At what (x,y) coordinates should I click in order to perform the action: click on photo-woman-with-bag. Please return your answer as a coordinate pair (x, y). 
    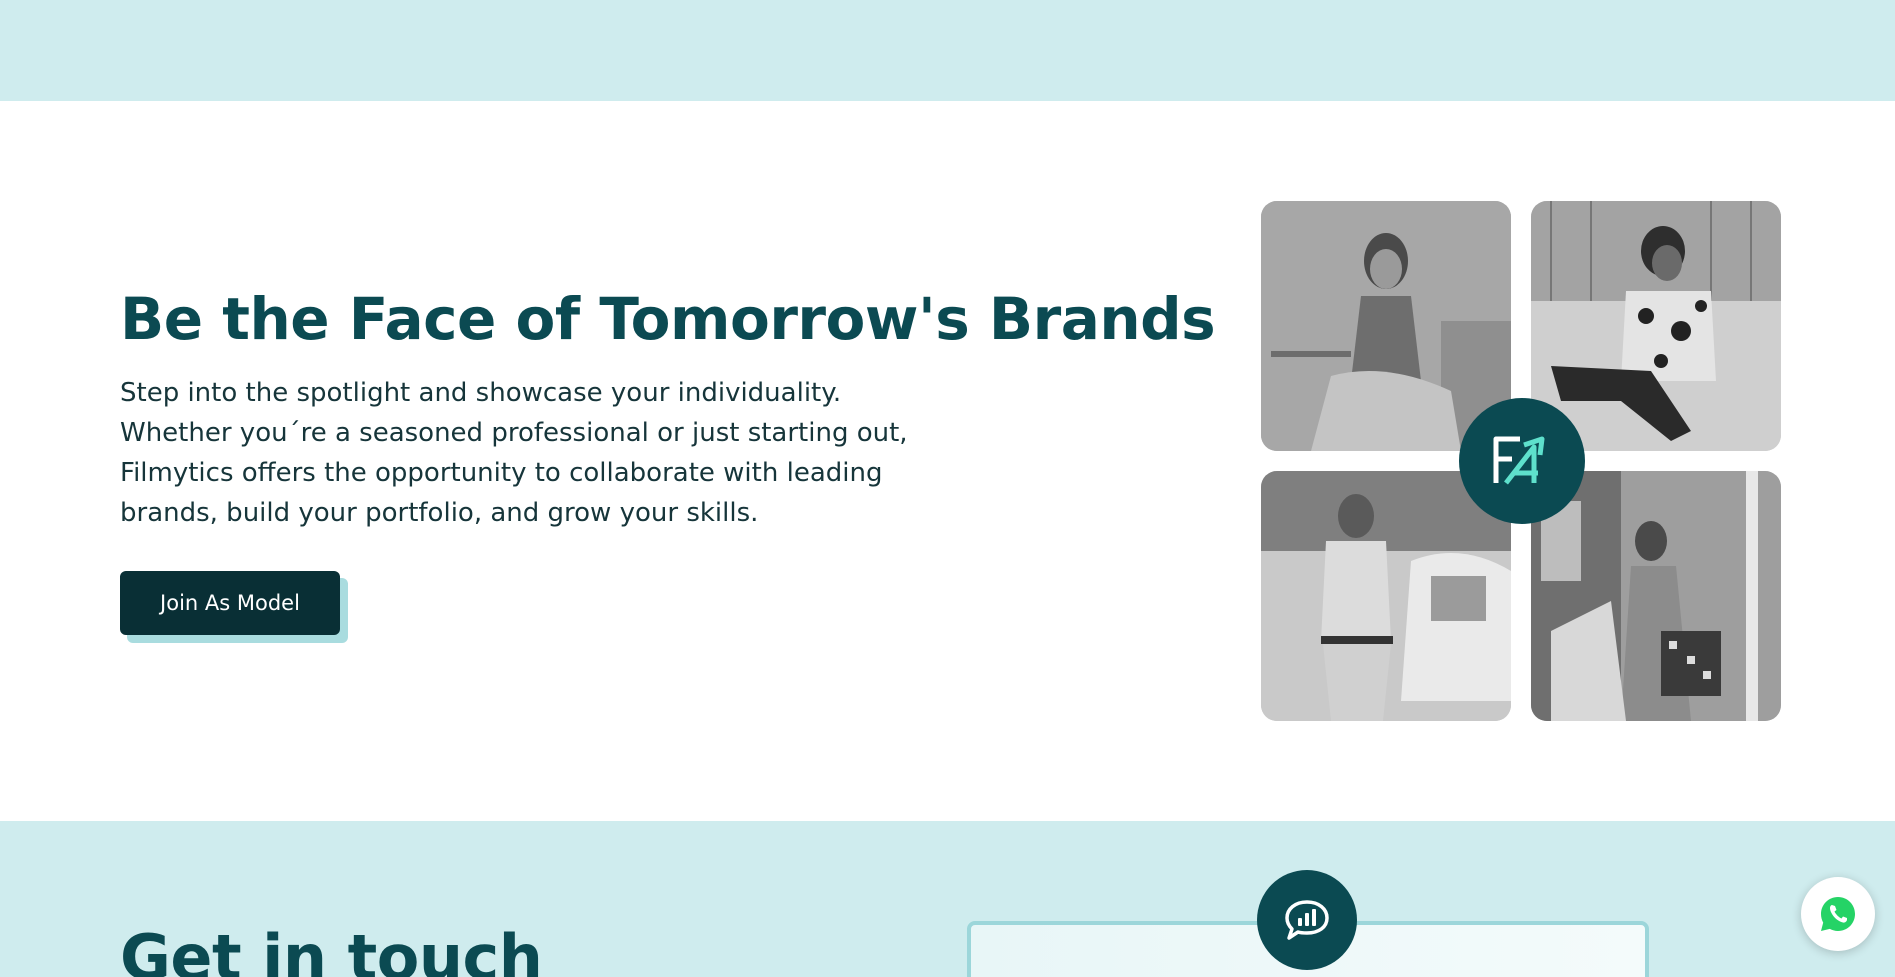
    Looking at the image, I should click on (1656, 596).